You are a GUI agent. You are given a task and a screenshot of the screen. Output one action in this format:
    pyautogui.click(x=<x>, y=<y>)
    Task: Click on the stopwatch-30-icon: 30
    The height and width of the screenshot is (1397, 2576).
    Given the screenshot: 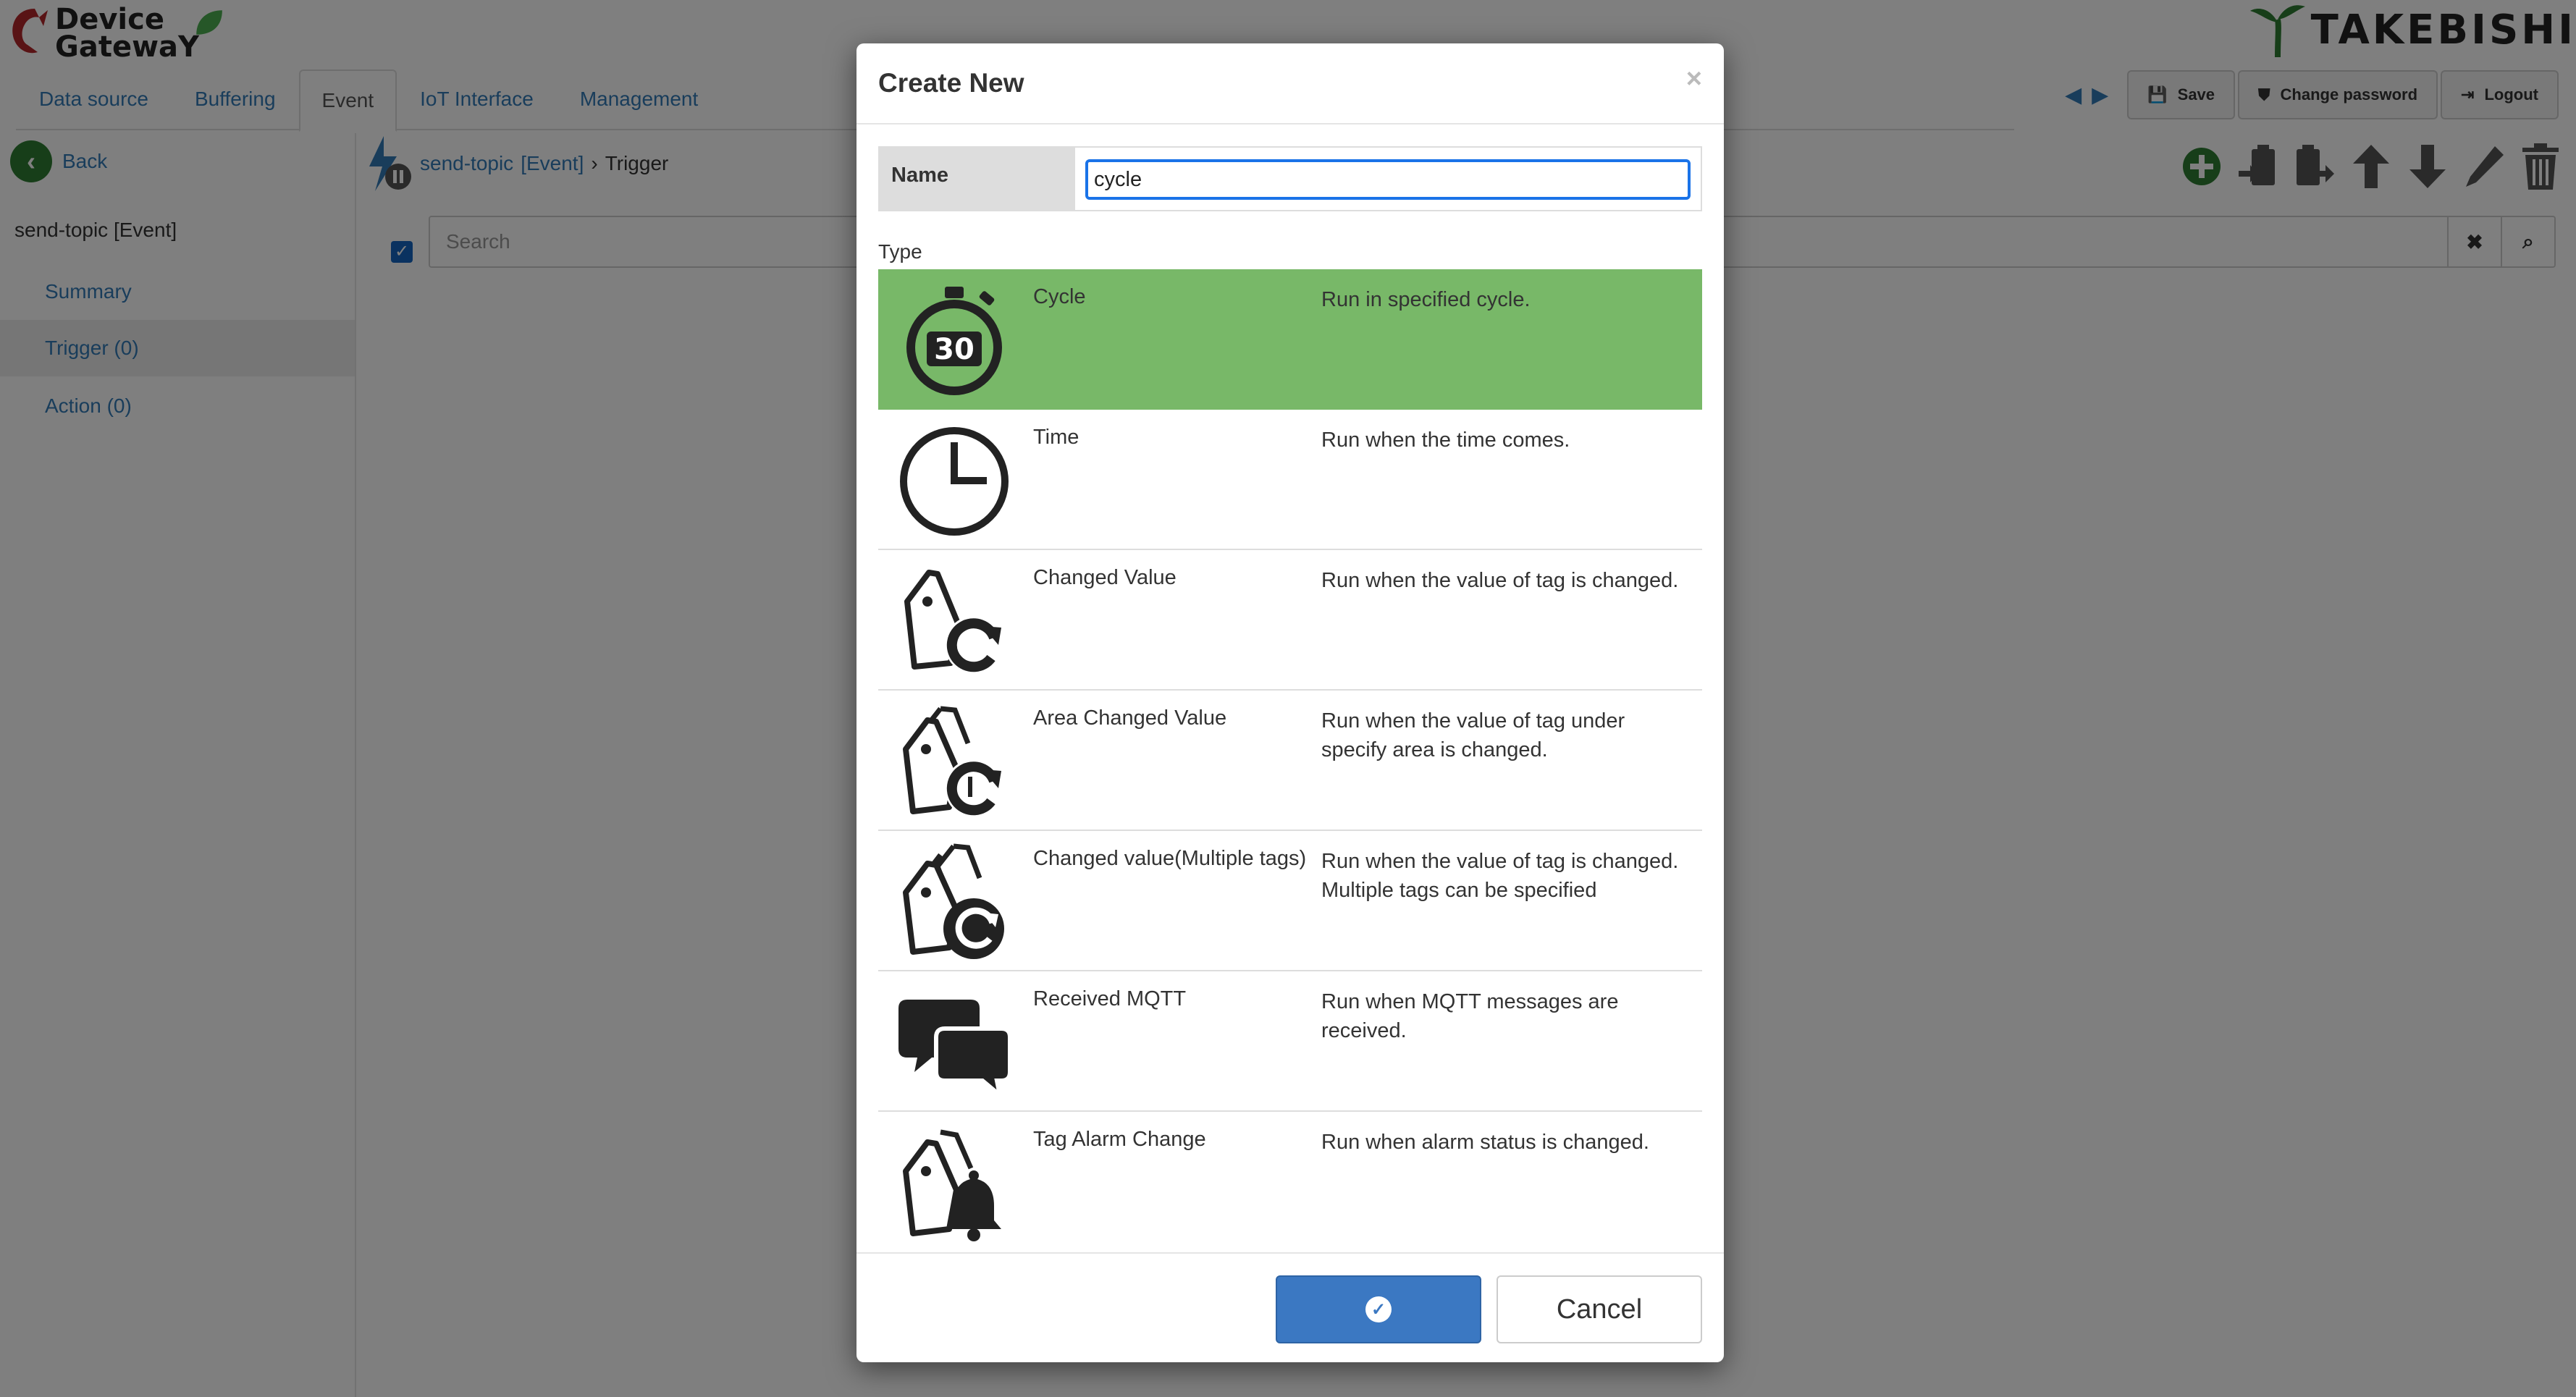 What is the action you would take?
    pyautogui.click(x=954, y=341)
    